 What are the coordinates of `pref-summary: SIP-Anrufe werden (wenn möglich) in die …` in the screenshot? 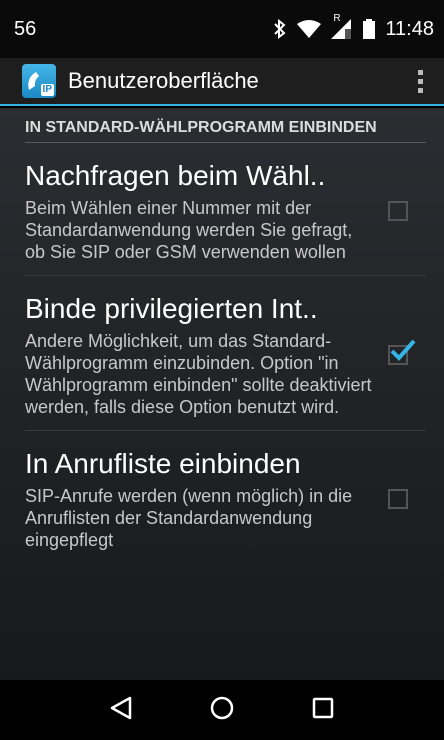 It's located at (189, 518).